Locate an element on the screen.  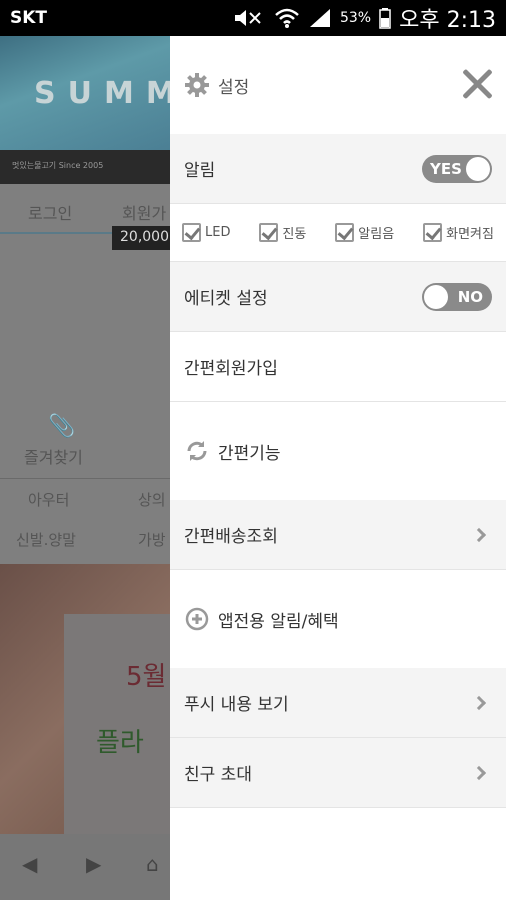
promo-line-2: 플라 is located at coordinates (120, 743).